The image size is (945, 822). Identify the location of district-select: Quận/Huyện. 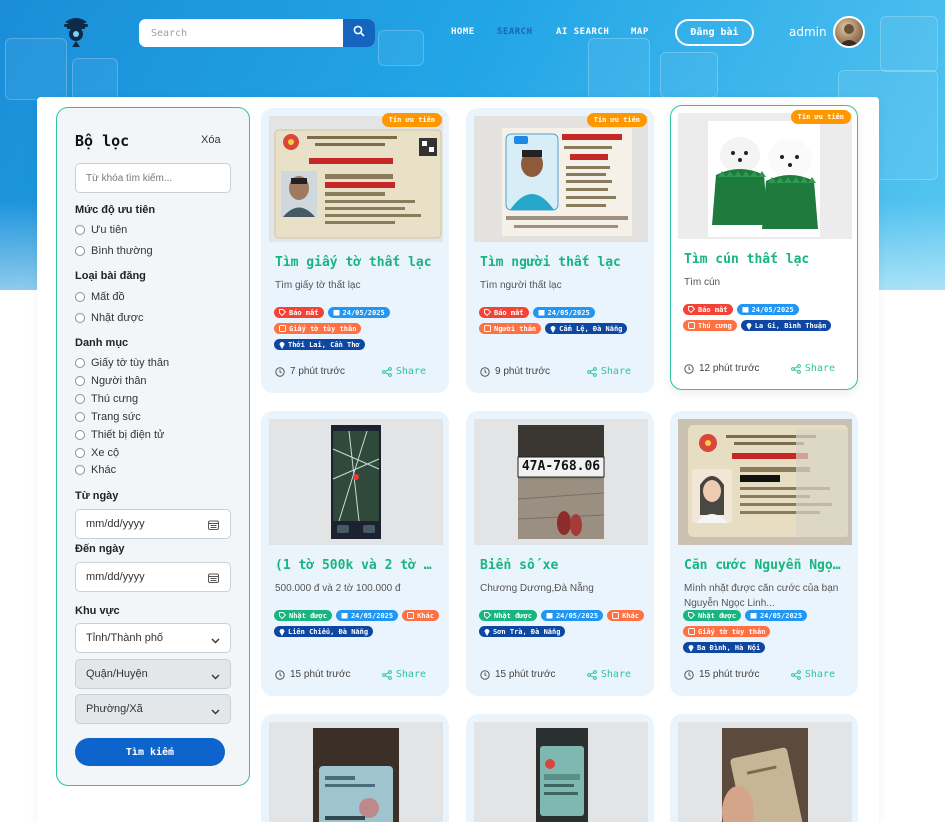
(153, 674).